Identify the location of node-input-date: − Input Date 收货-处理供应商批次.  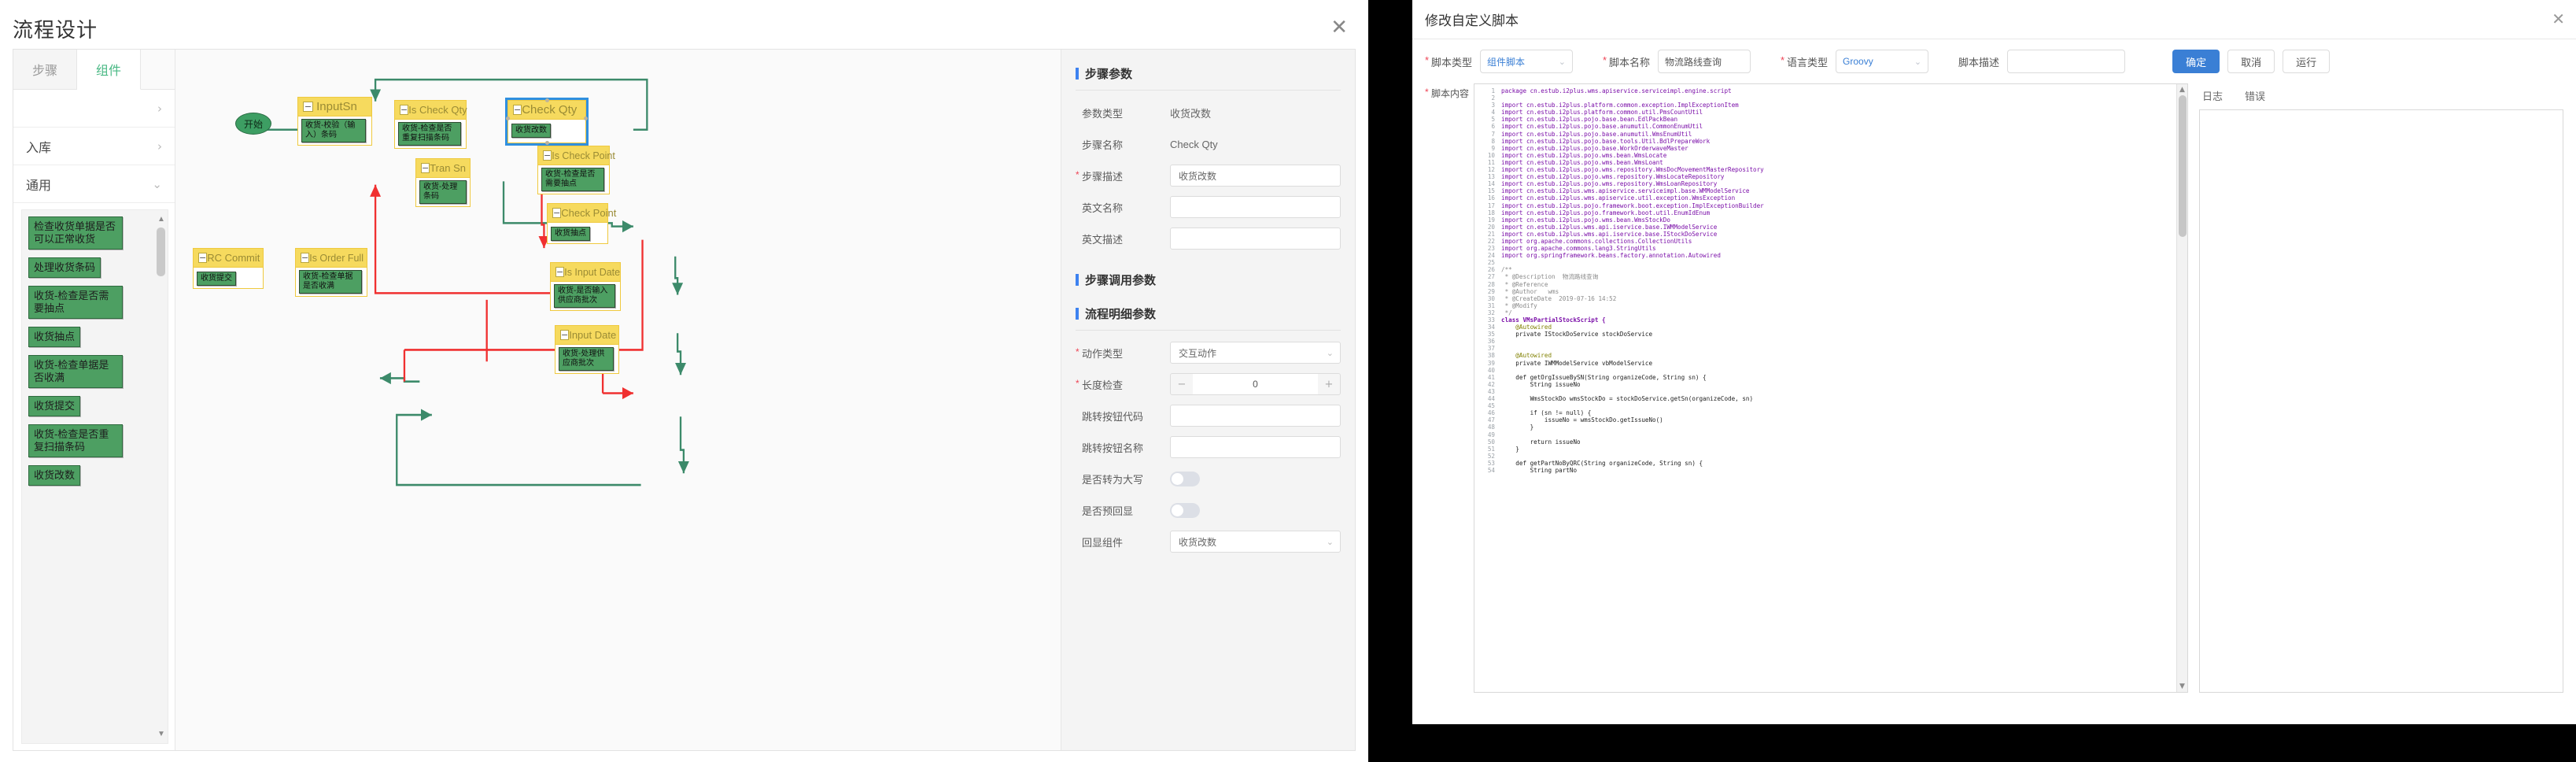
(587, 349).